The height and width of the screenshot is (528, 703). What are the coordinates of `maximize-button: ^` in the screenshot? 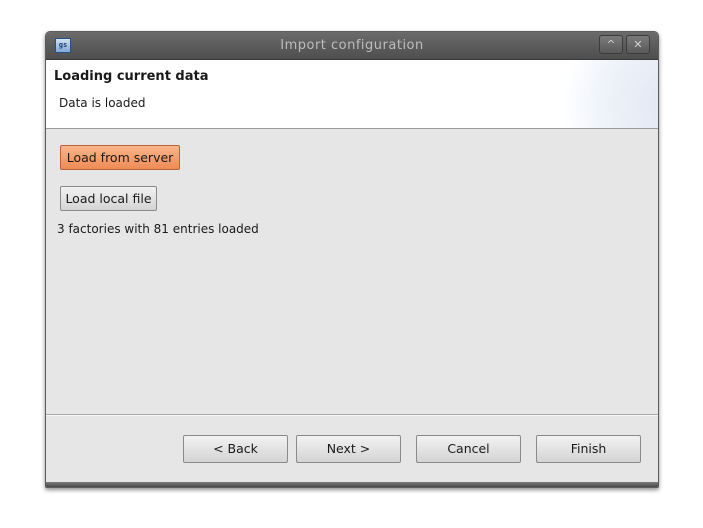 It's located at (611, 44).